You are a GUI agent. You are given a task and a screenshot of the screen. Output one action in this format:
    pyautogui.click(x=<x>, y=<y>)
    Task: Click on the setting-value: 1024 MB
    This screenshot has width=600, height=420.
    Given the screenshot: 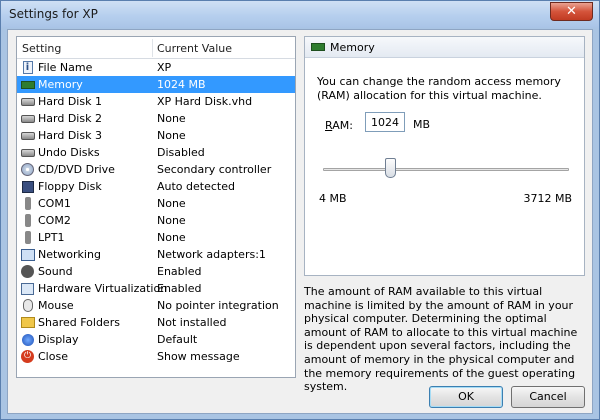 What is the action you would take?
    pyautogui.click(x=181, y=84)
    